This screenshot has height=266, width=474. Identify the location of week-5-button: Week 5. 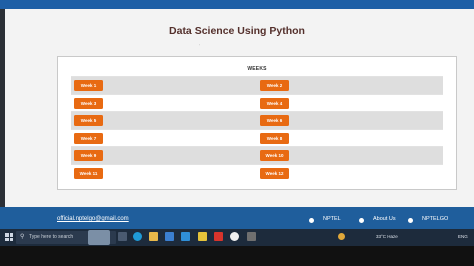
(88, 120).